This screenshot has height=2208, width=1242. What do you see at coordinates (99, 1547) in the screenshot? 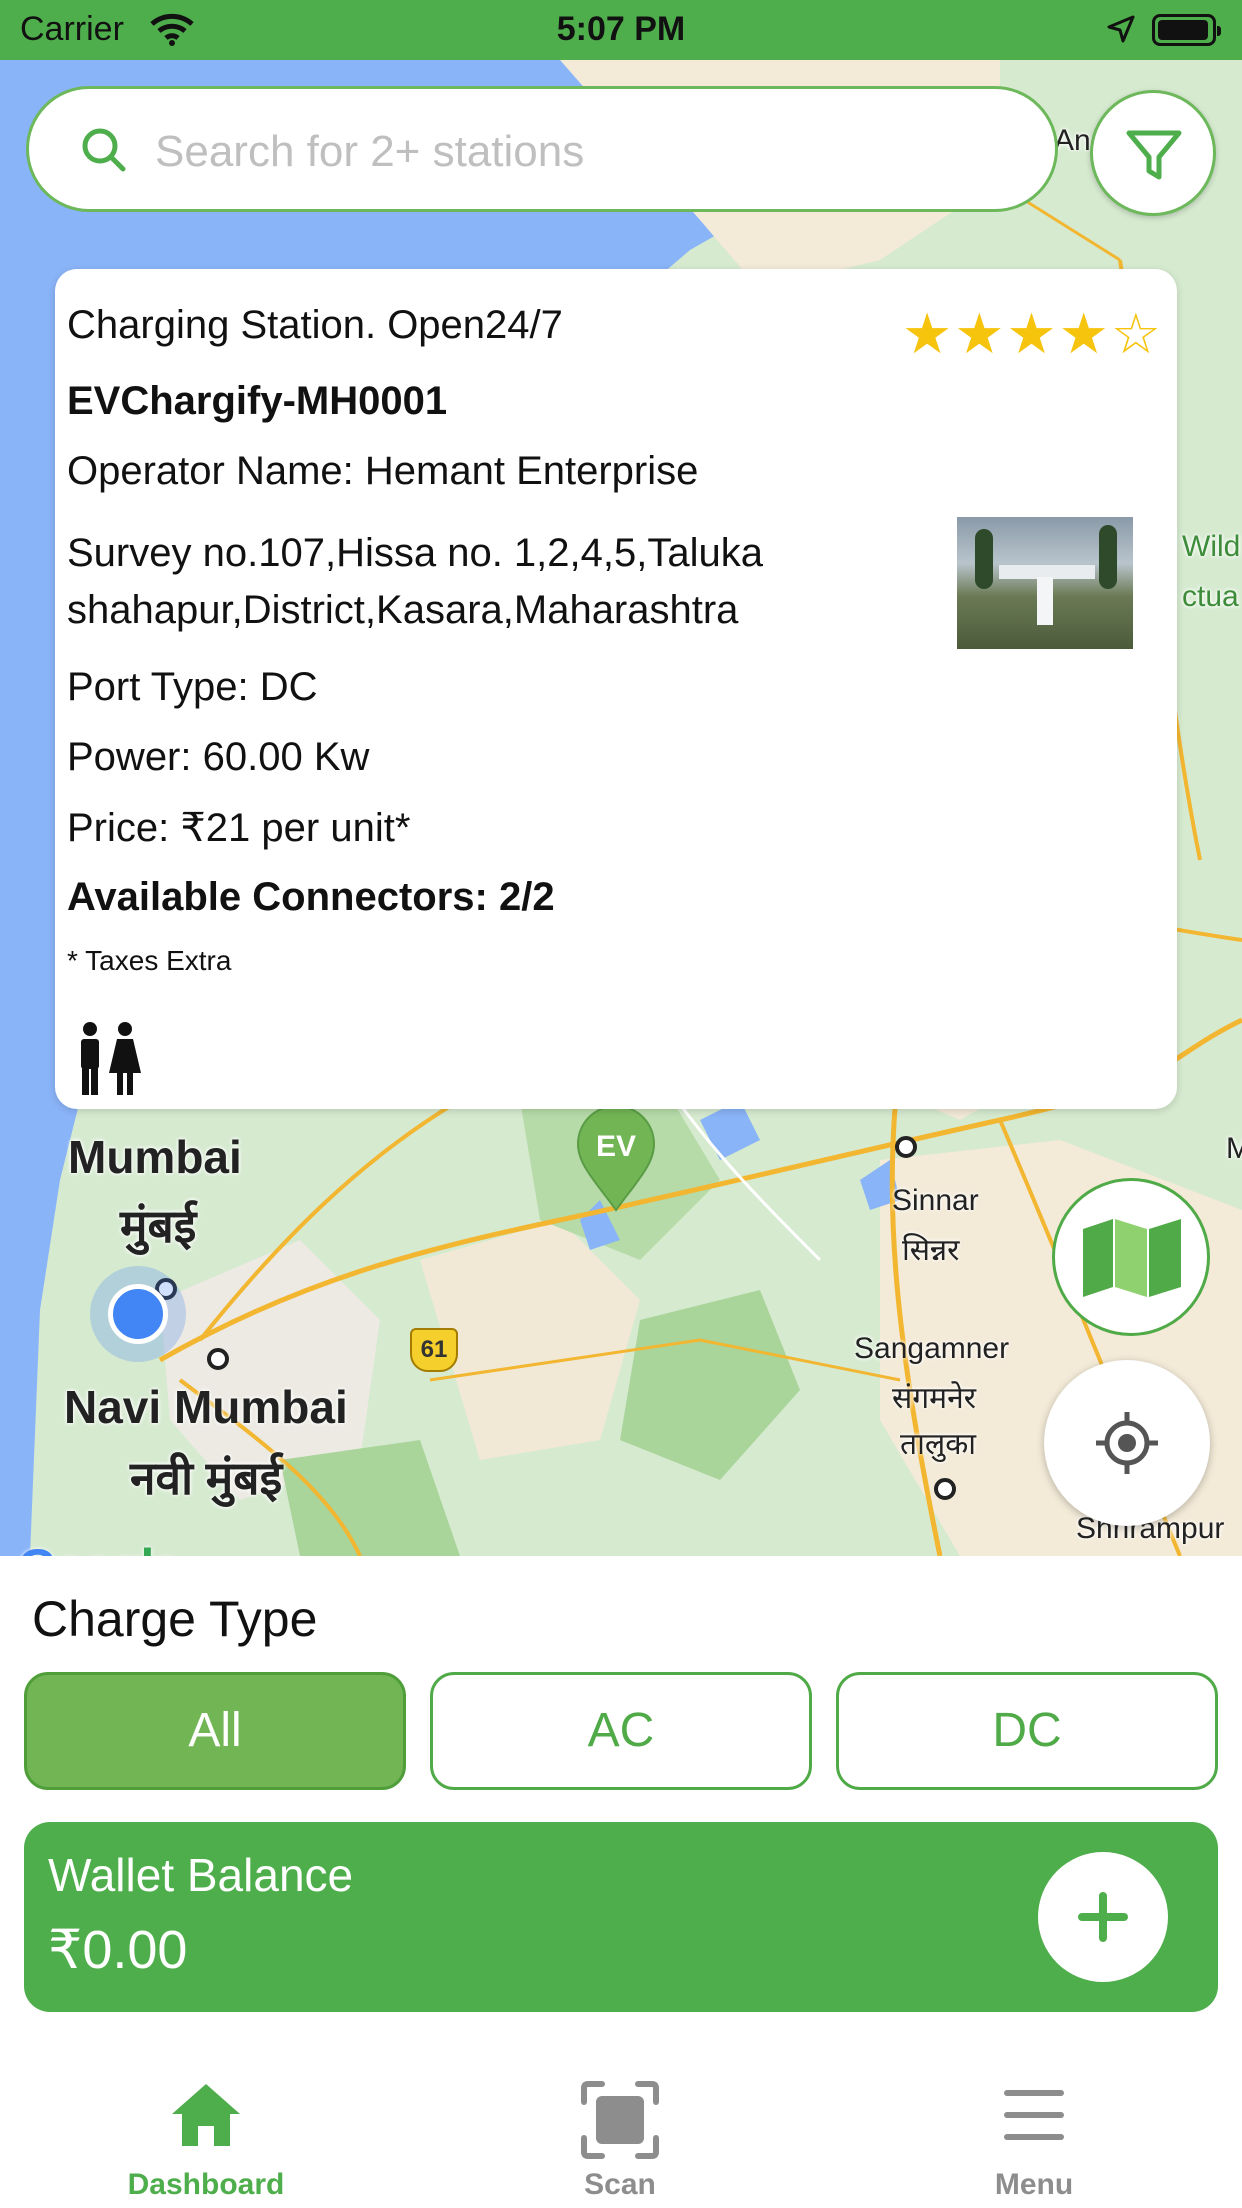
I see `google-logo: Google` at bounding box center [99, 1547].